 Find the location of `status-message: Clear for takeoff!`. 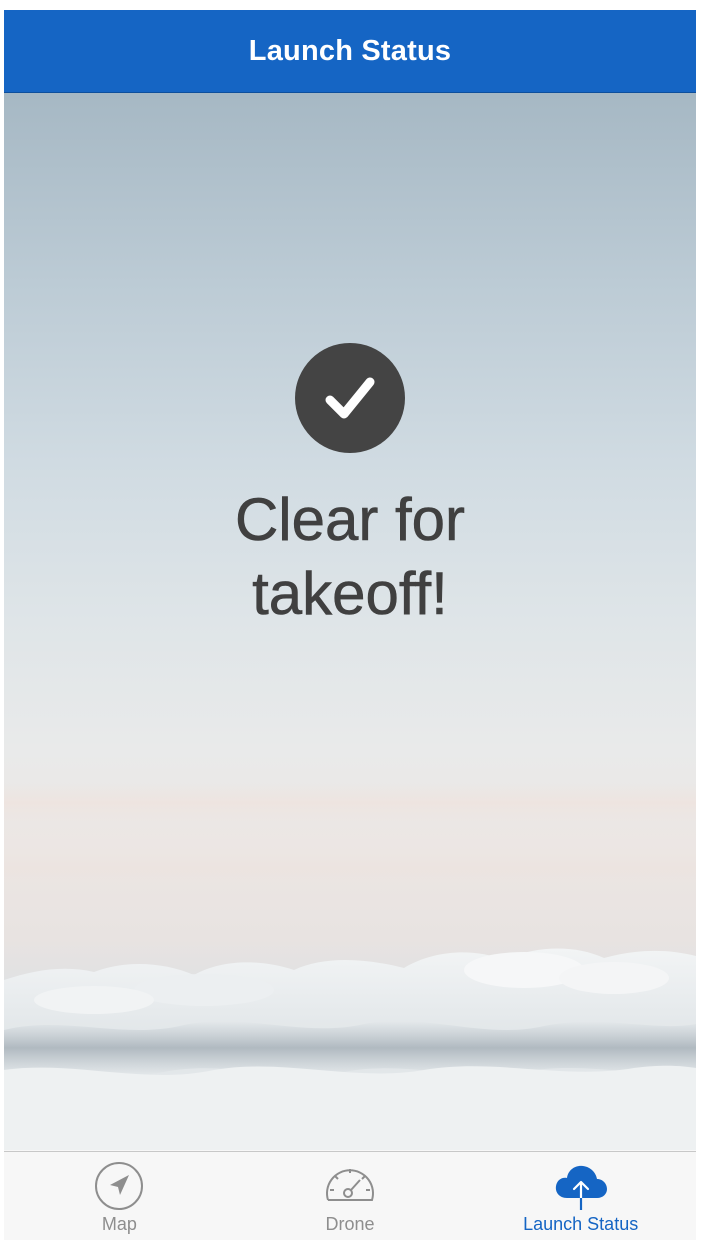

status-message: Clear for takeoff! is located at coordinates (350, 557).